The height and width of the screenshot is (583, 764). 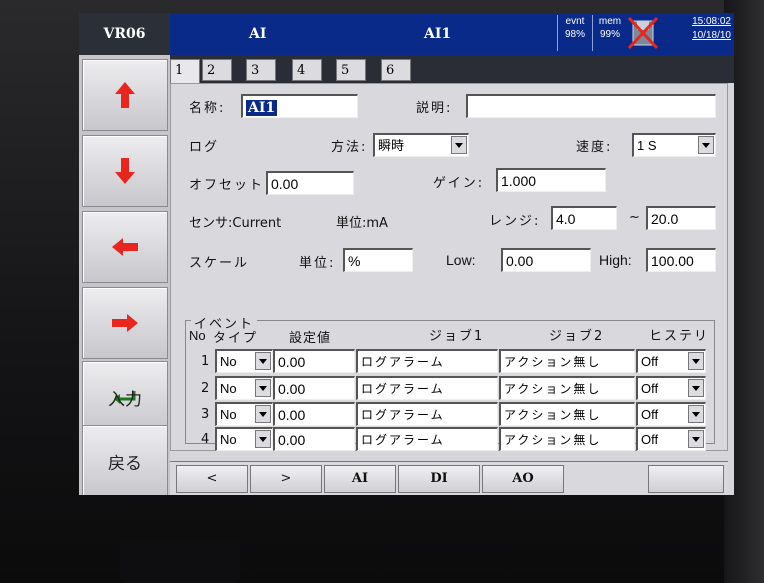 What do you see at coordinates (647, 145) in the screenshot?
I see `speed-value: 1 S` at bounding box center [647, 145].